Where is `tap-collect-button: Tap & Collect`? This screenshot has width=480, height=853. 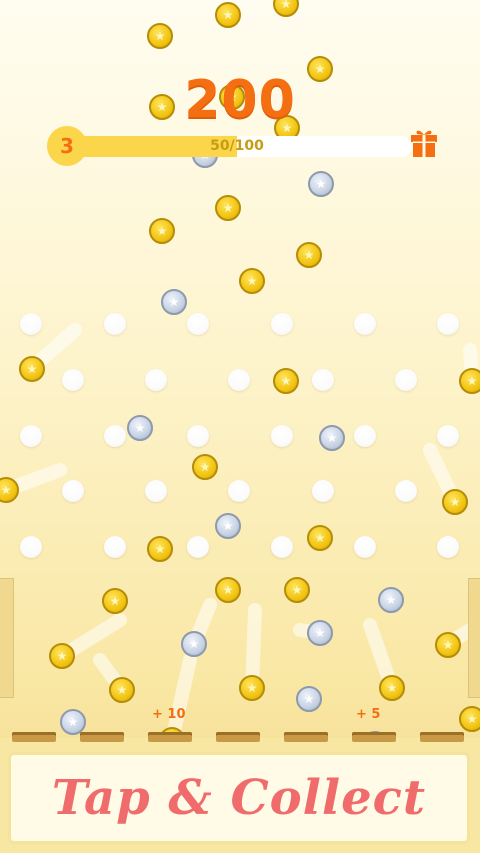 tap-collect-button: Tap & Collect is located at coordinates (239, 798).